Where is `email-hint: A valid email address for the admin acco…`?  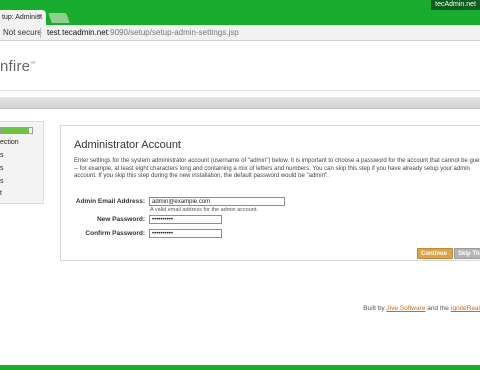 email-hint: A valid email address for the admin acco… is located at coordinates (204, 210).